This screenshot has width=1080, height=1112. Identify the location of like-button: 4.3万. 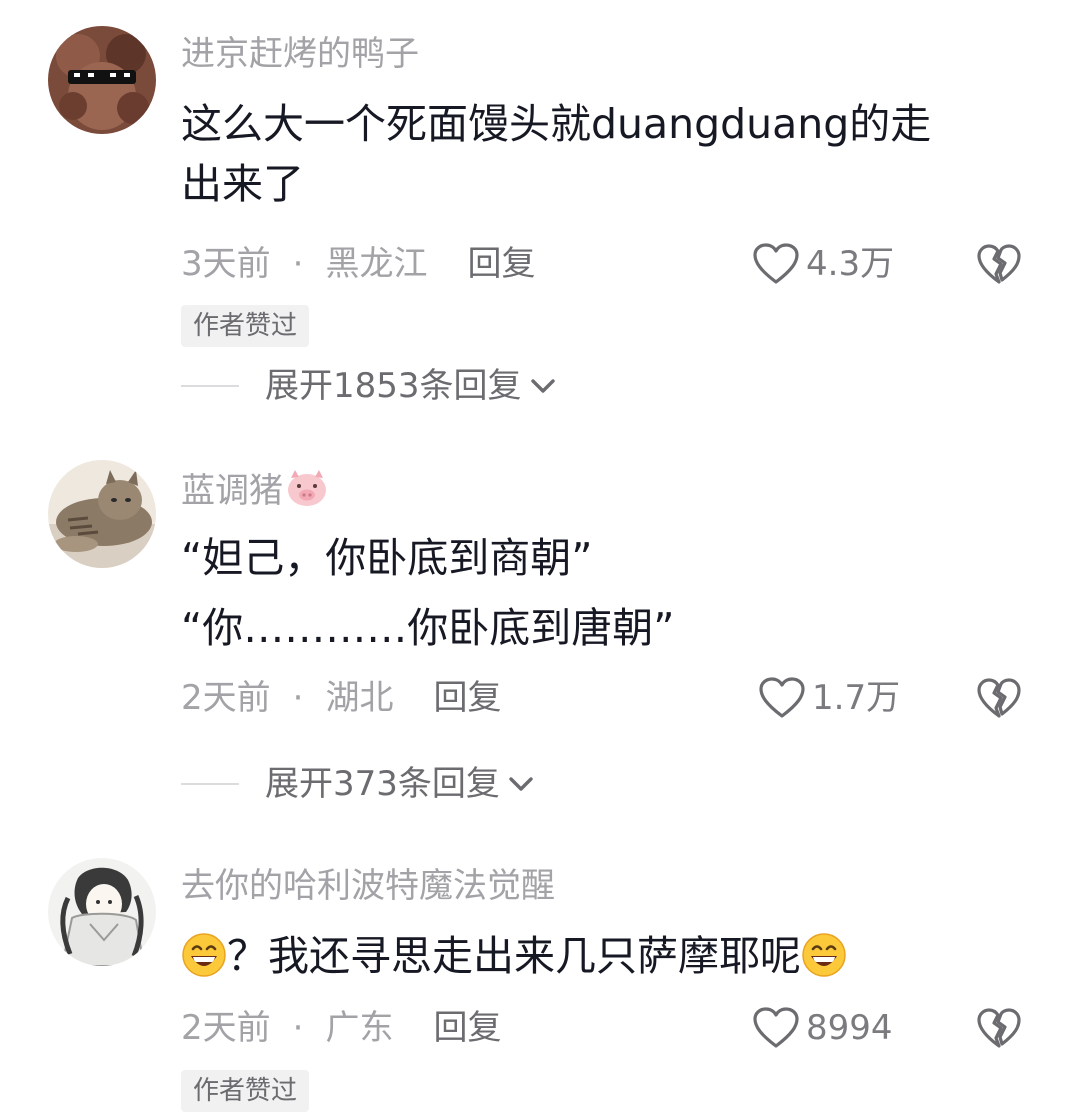
(823, 264).